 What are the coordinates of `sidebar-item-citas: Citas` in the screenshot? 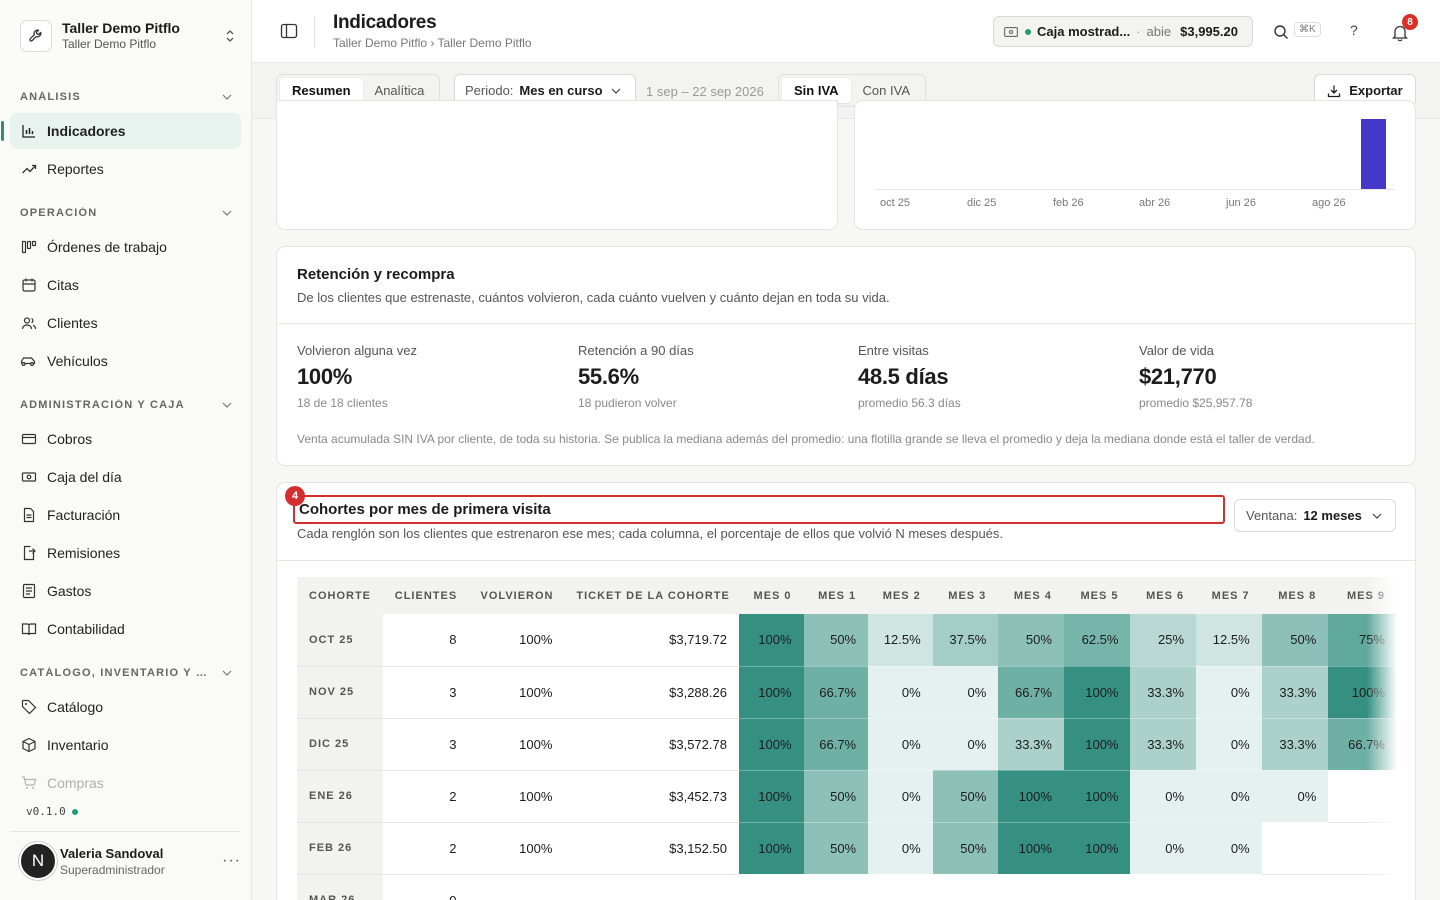 It's located at (125, 285).